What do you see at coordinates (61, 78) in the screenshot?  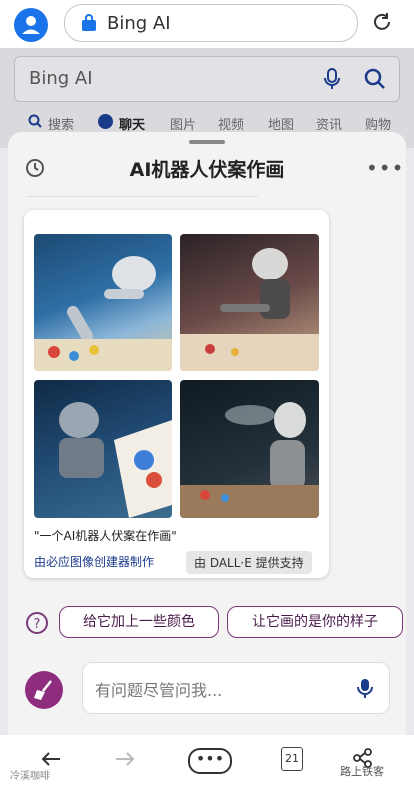 I see `search-text: Bing AI` at bounding box center [61, 78].